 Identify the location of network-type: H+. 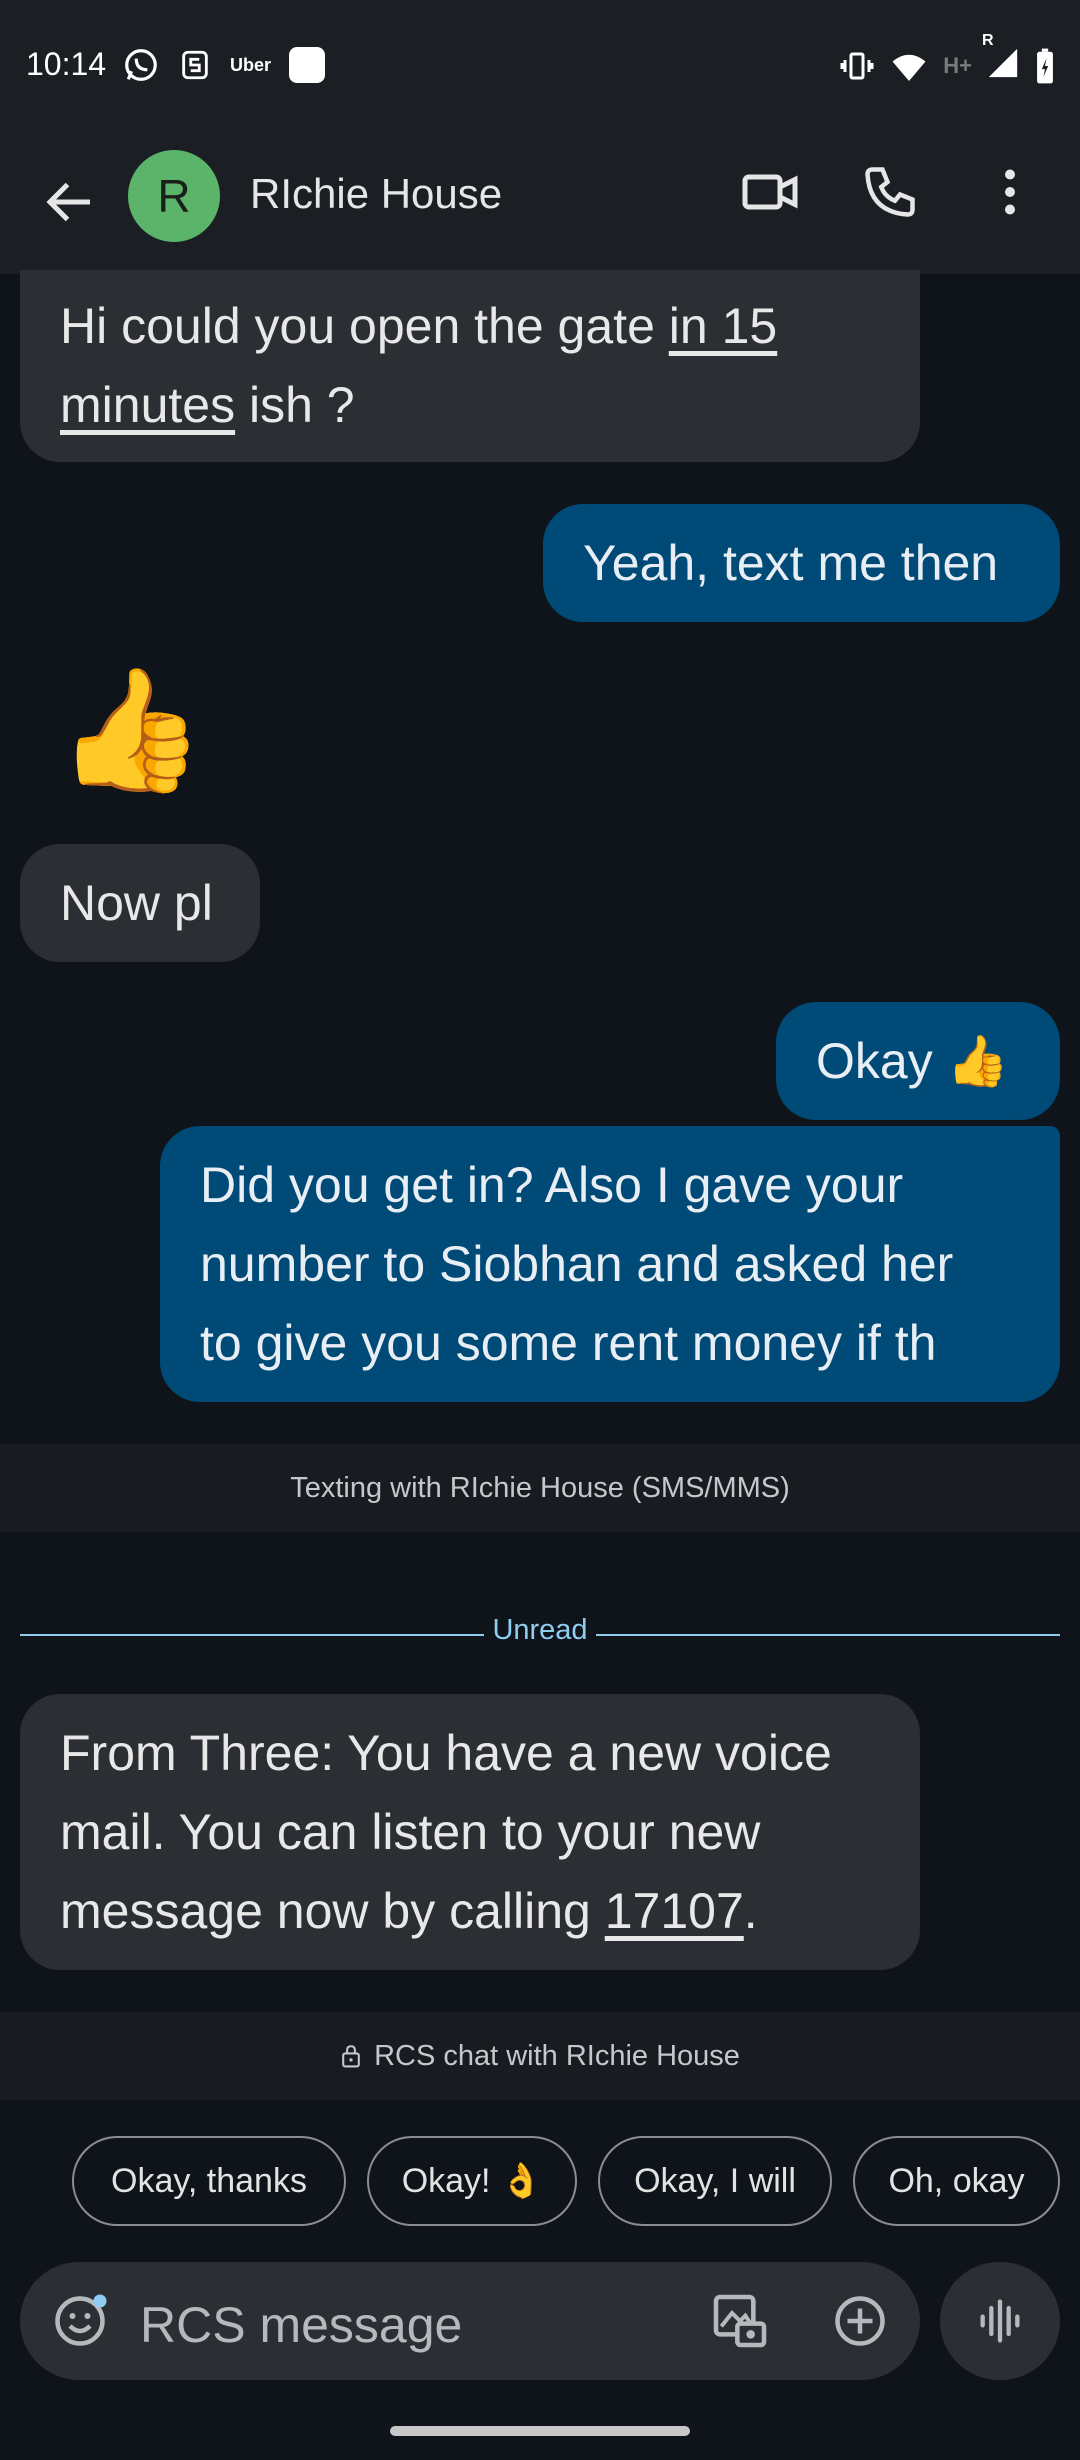
(957, 65).